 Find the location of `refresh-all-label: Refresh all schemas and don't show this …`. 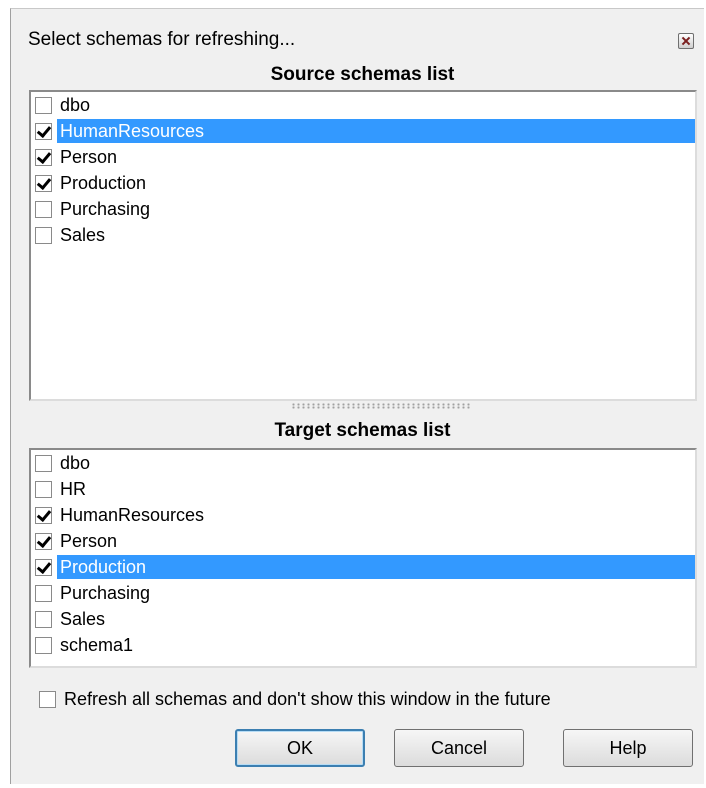

refresh-all-label: Refresh all schemas and don't show this … is located at coordinates (307, 699).